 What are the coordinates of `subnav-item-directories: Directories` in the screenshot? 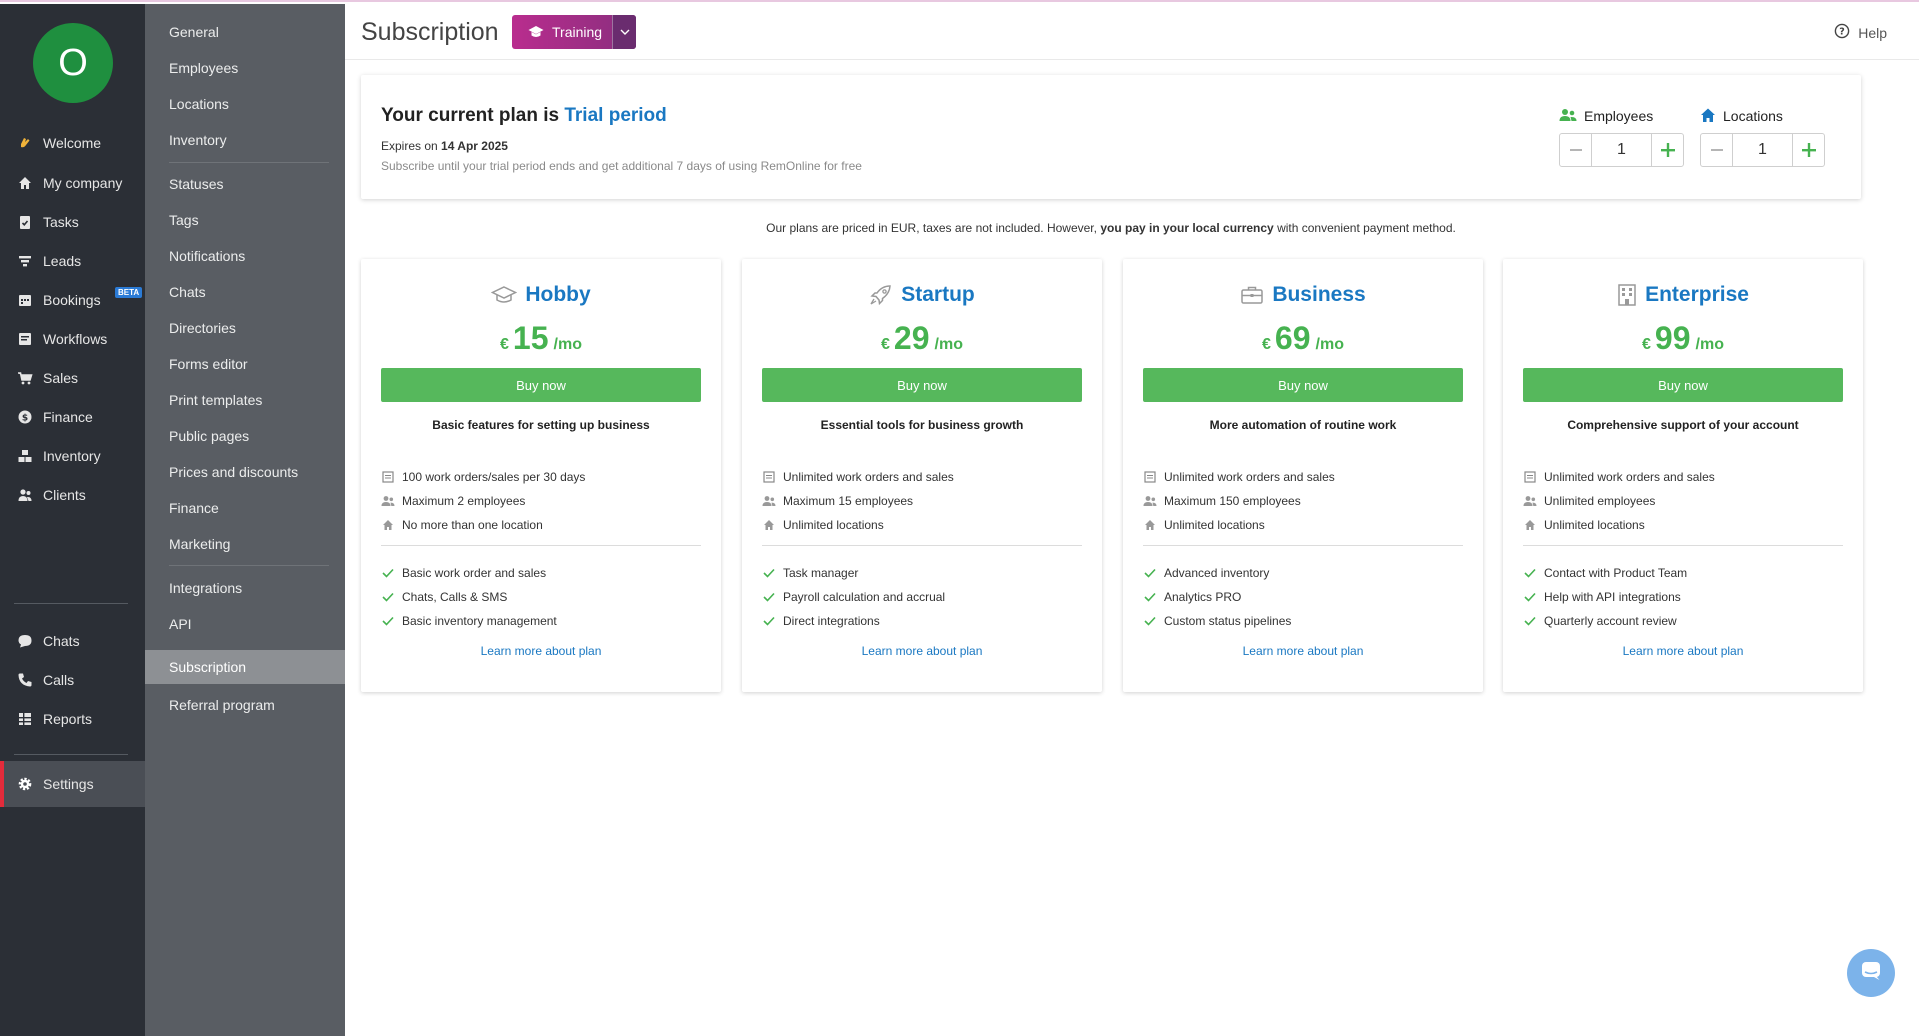 It's located at (245, 328).